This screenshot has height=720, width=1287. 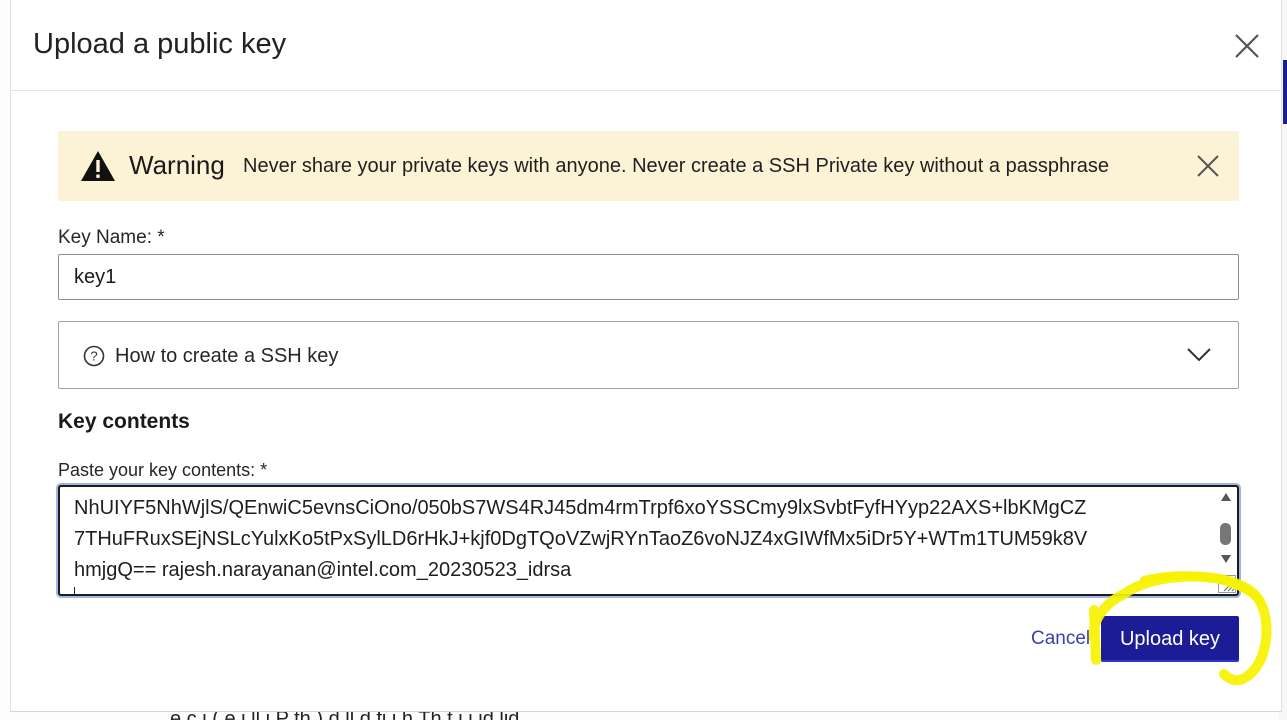 I want to click on key-contents-label: Paste your key contents: *, so click(x=163, y=470).